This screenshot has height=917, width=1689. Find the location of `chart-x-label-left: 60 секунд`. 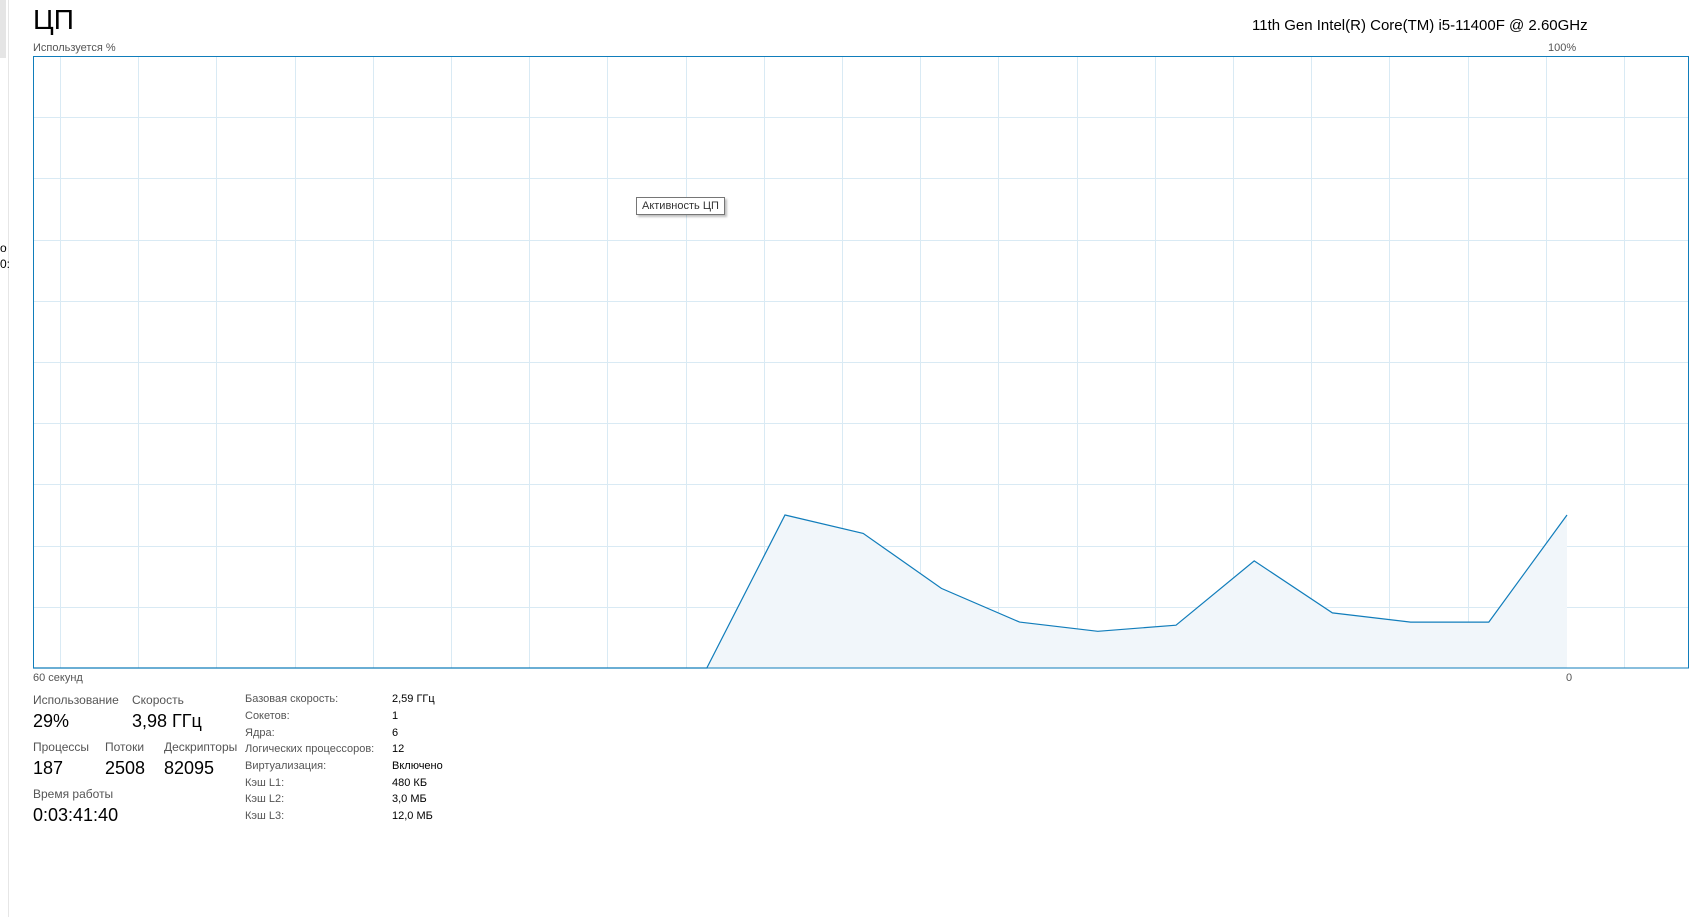

chart-x-label-left: 60 секунд is located at coordinates (58, 678).